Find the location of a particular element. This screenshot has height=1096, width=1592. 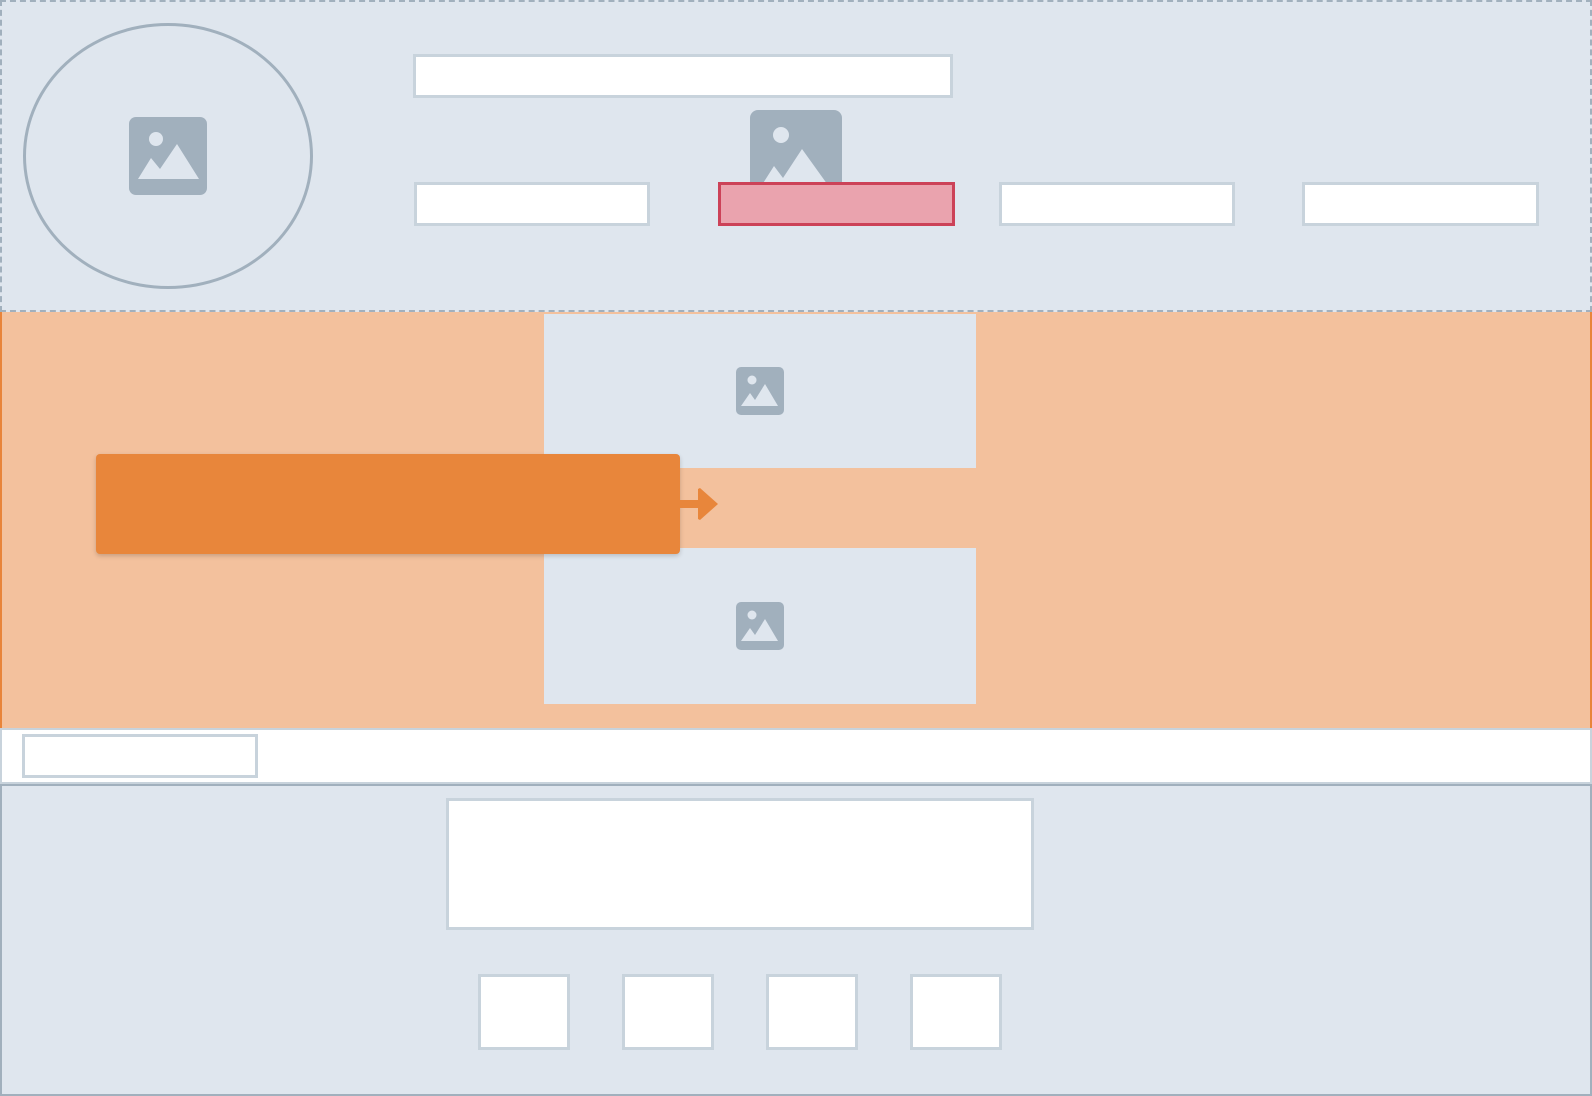

footer-text is located at coordinates (740, 864).